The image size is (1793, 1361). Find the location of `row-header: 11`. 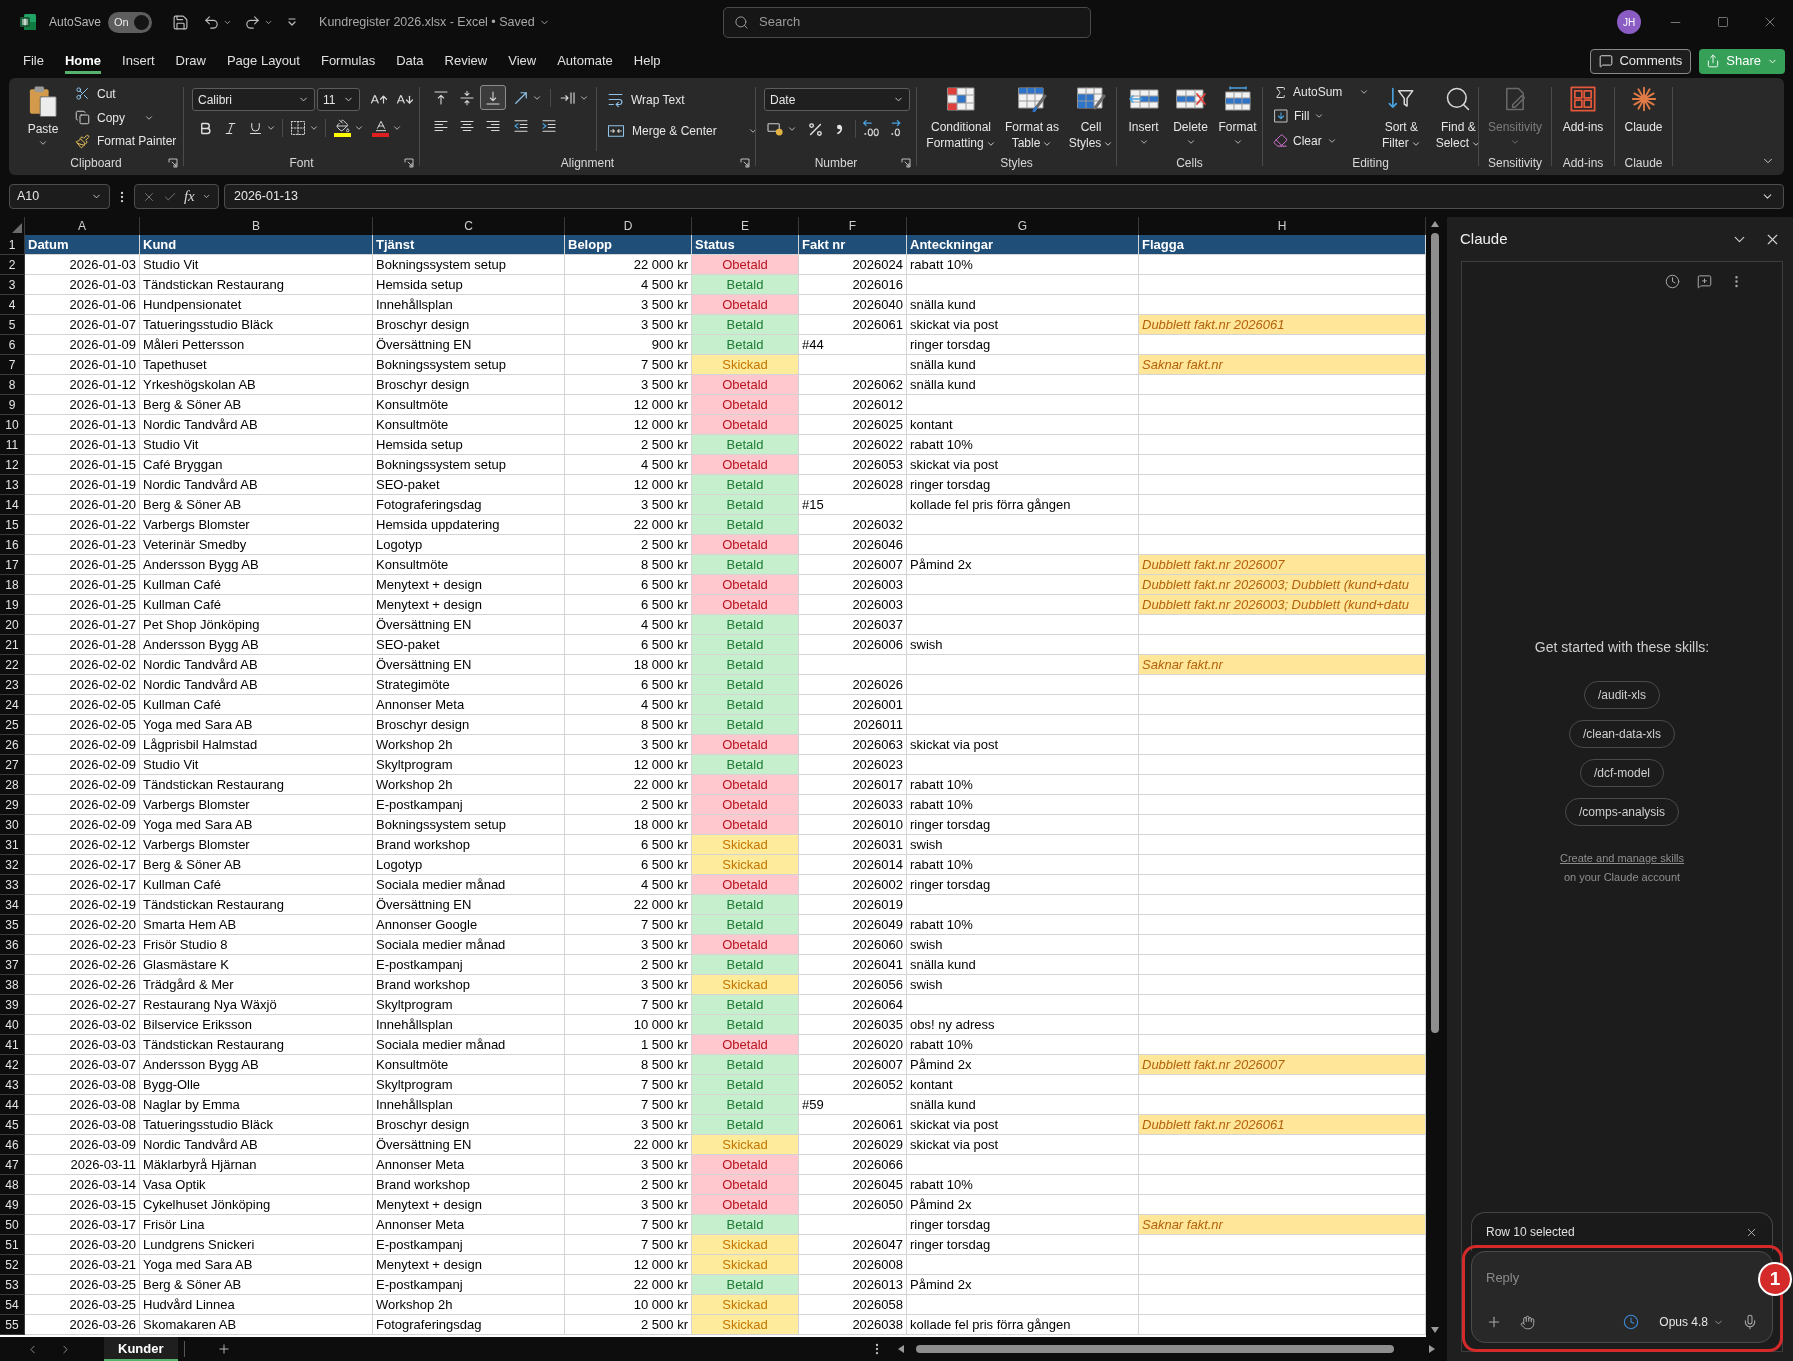

row-header: 11 is located at coordinates (12, 445).